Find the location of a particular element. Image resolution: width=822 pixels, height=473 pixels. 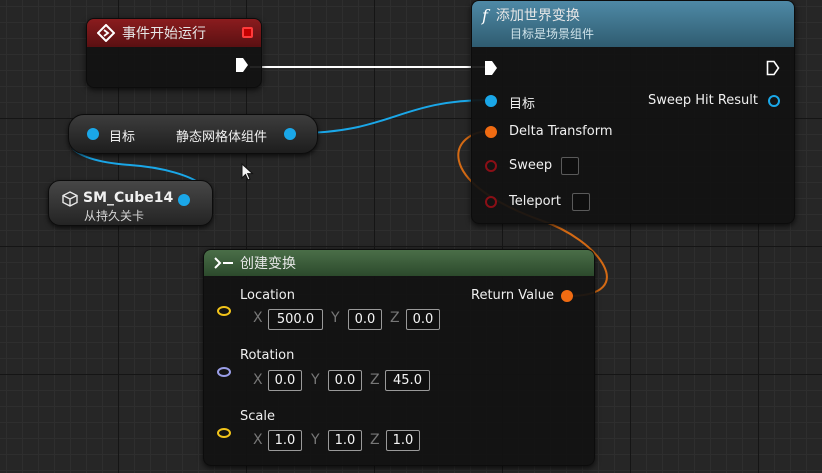

getter-target-pin is located at coordinates (93, 134).